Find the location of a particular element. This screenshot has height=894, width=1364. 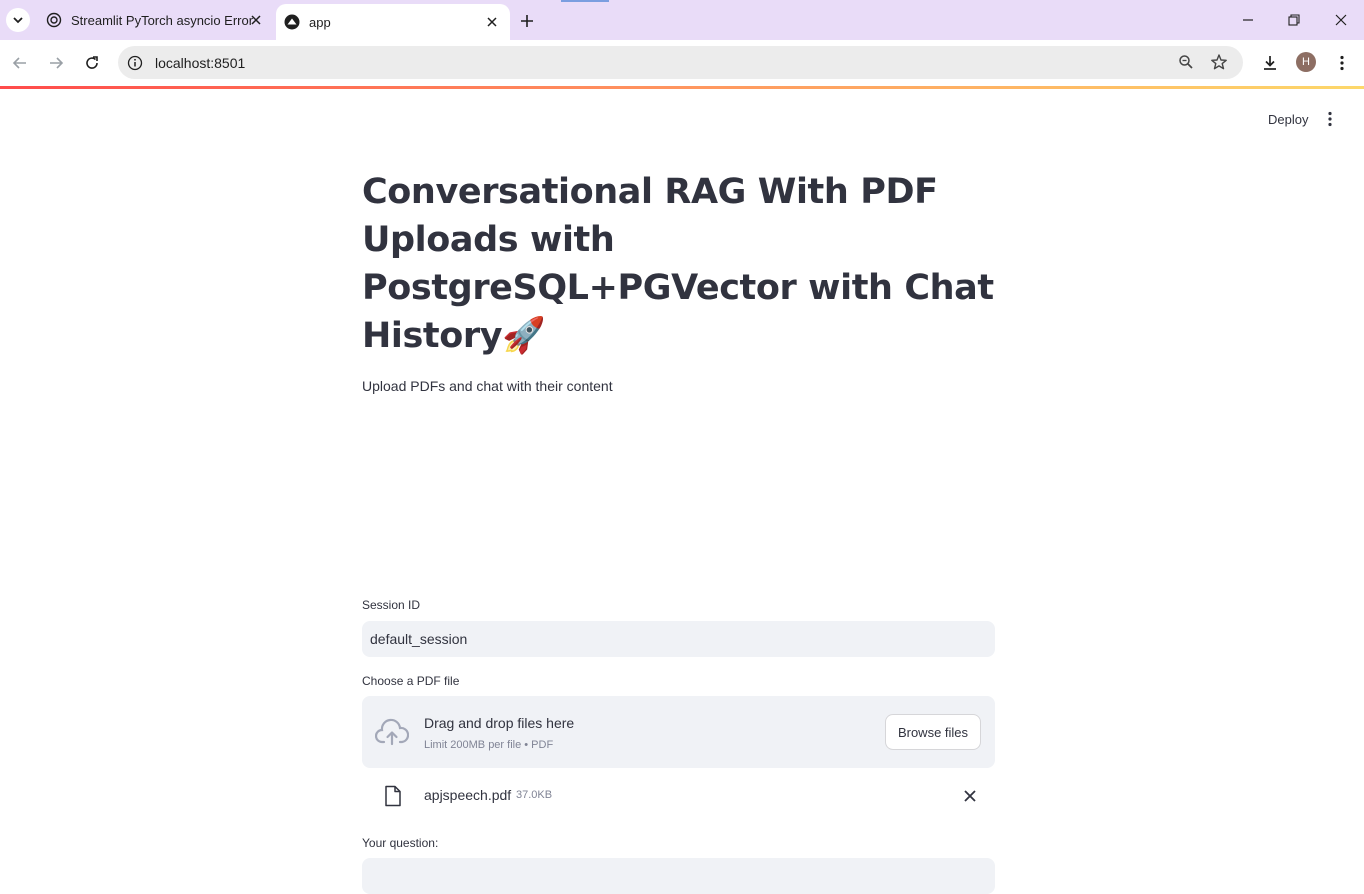

browse-files-button: Browse files is located at coordinates (933, 732).